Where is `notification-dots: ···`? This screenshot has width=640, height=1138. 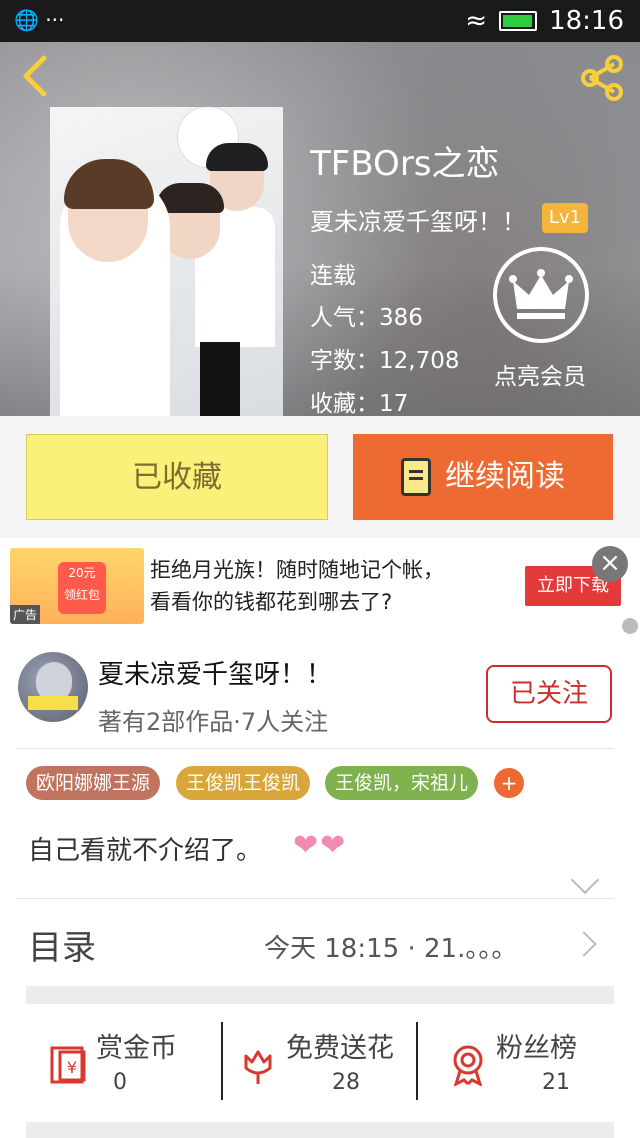
notification-dots: ··· is located at coordinates (55, 20).